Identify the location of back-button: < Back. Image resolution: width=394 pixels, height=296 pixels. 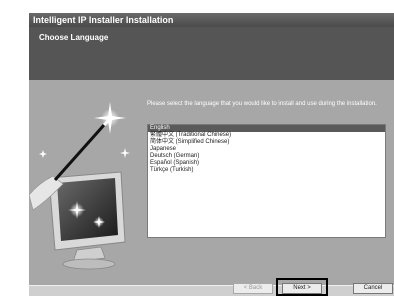
(253, 288).